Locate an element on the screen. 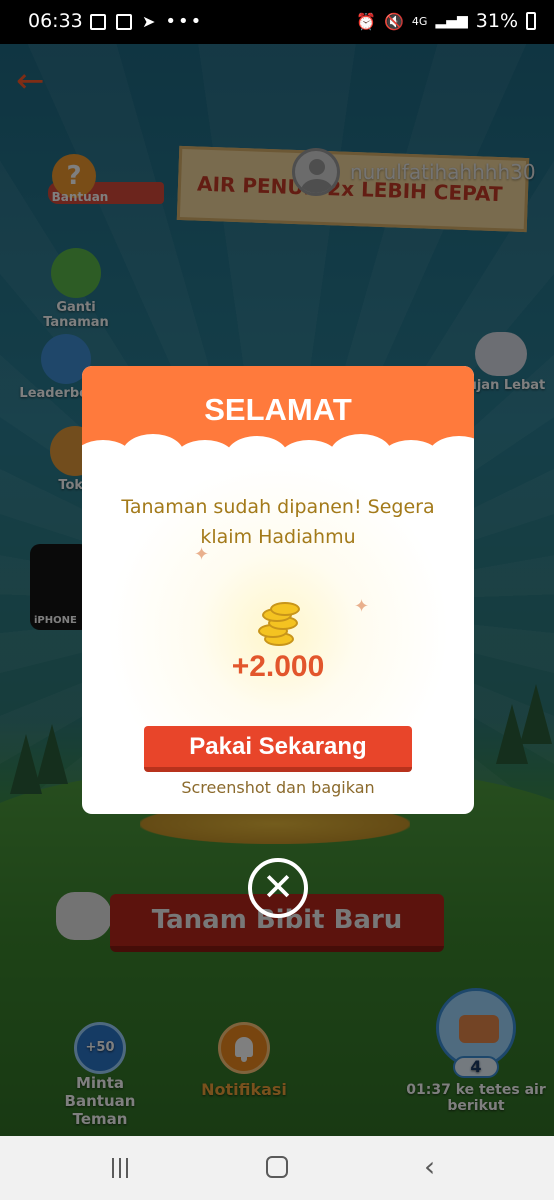 Image resolution: width=554 pixels, height=1200 pixels. alarm-icon: ⏰ is located at coordinates (366, 21).